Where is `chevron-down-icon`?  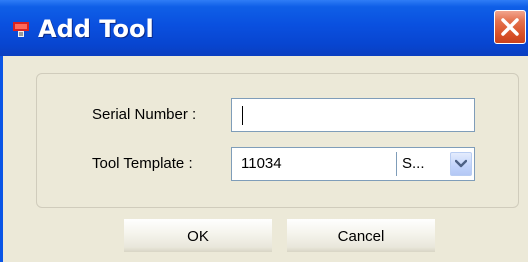
chevron-down-icon is located at coordinates (461, 163).